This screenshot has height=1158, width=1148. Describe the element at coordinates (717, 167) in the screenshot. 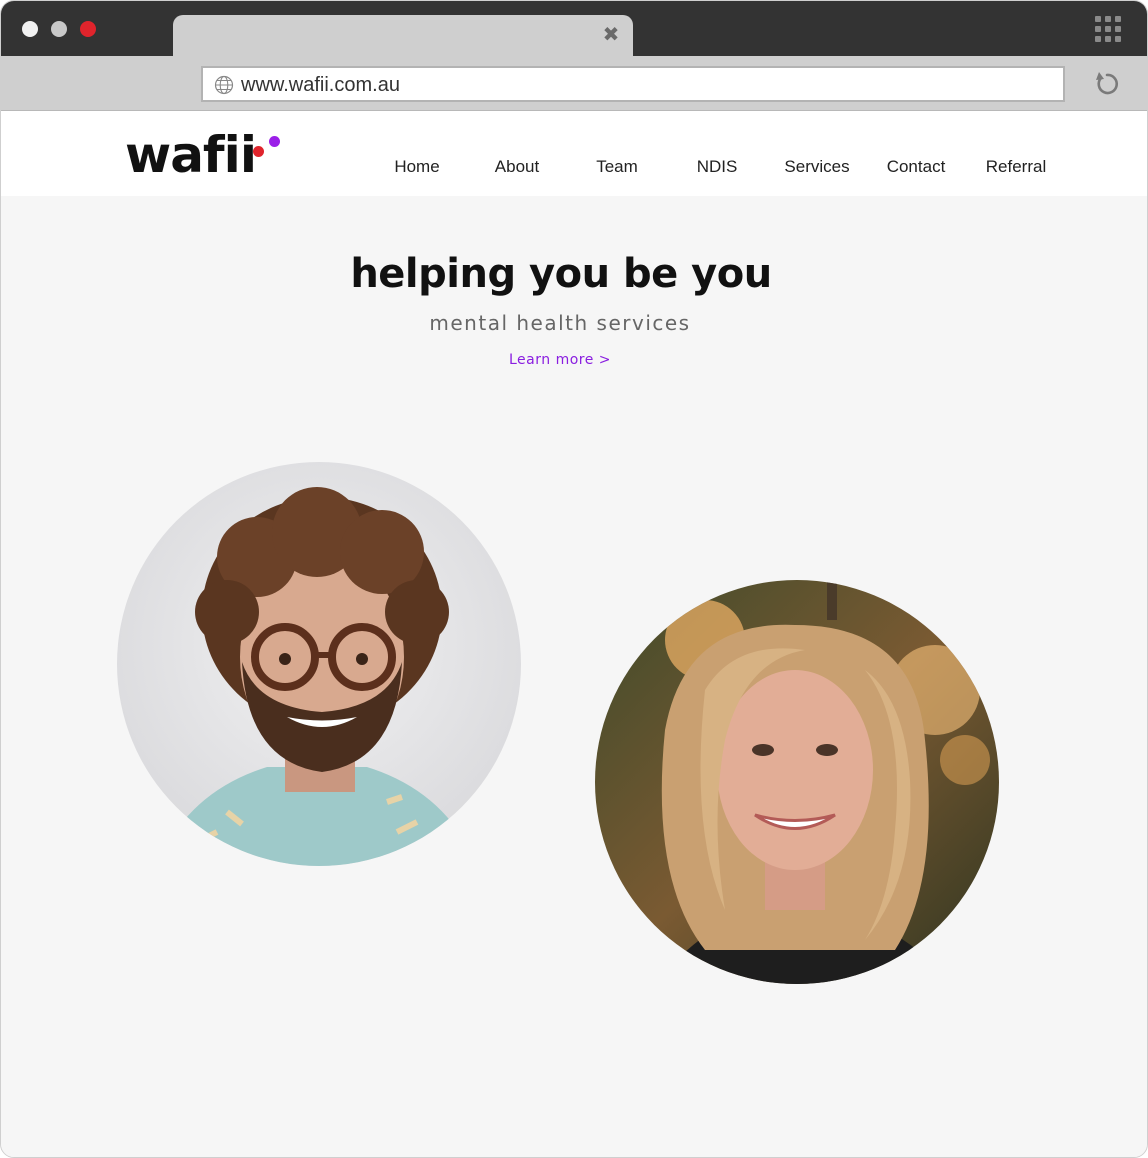

I see `nav-ndis: NDIS` at that location.